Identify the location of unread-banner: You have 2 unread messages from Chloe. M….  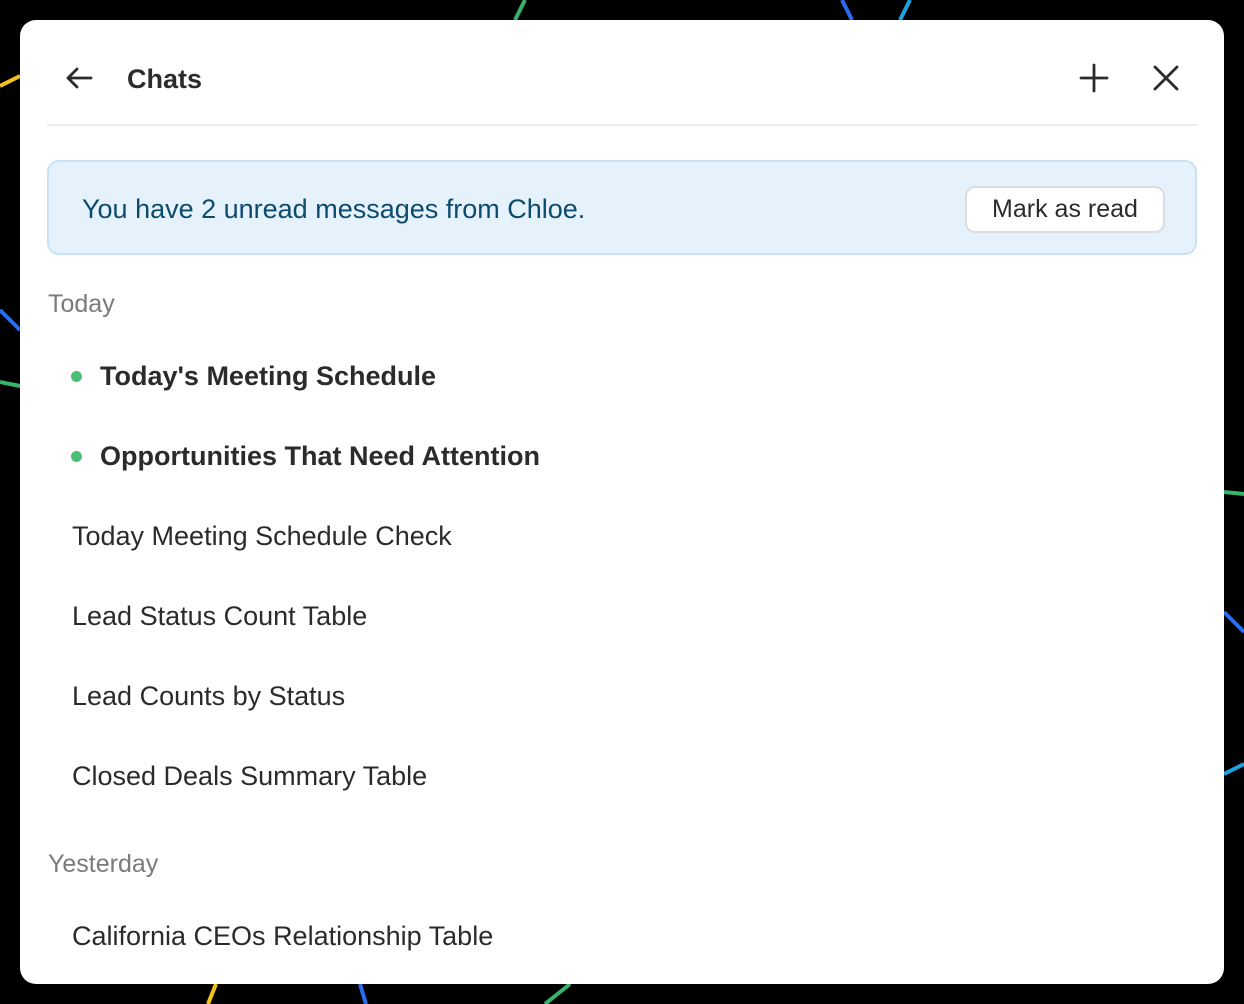
(622, 207).